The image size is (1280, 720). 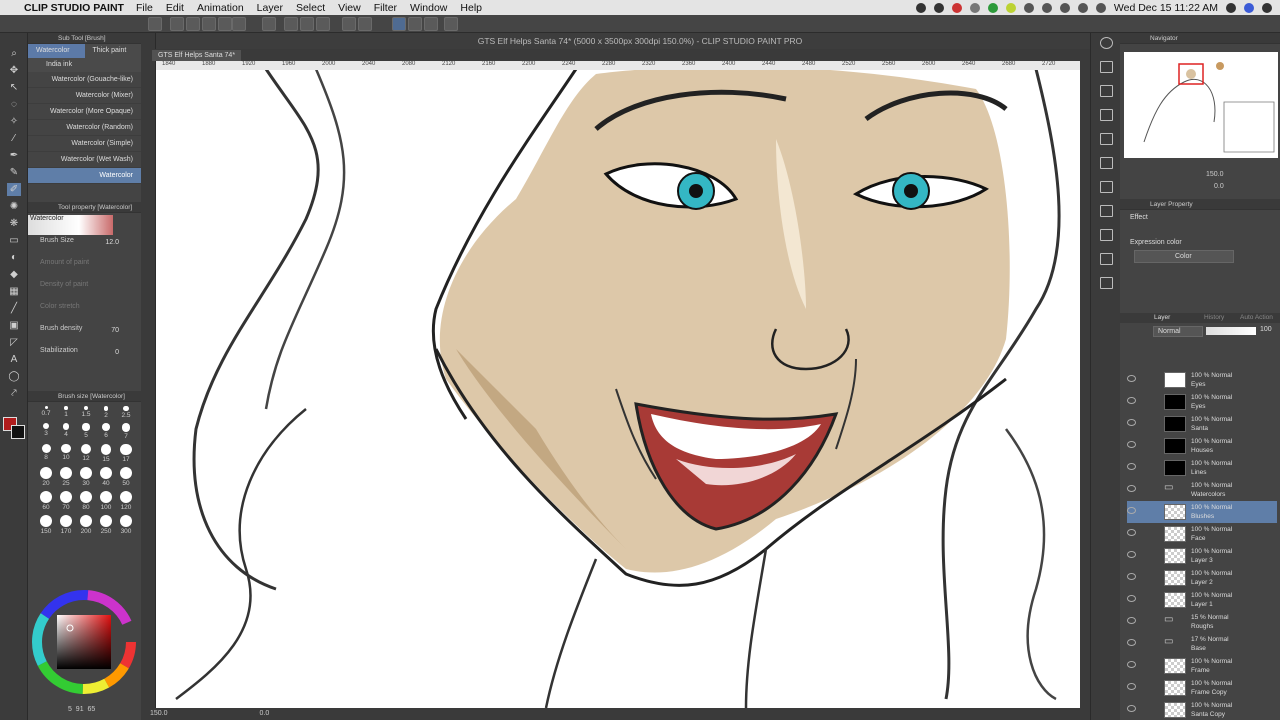 I want to click on brush-size-preset: 100, so click(x=106, y=501).